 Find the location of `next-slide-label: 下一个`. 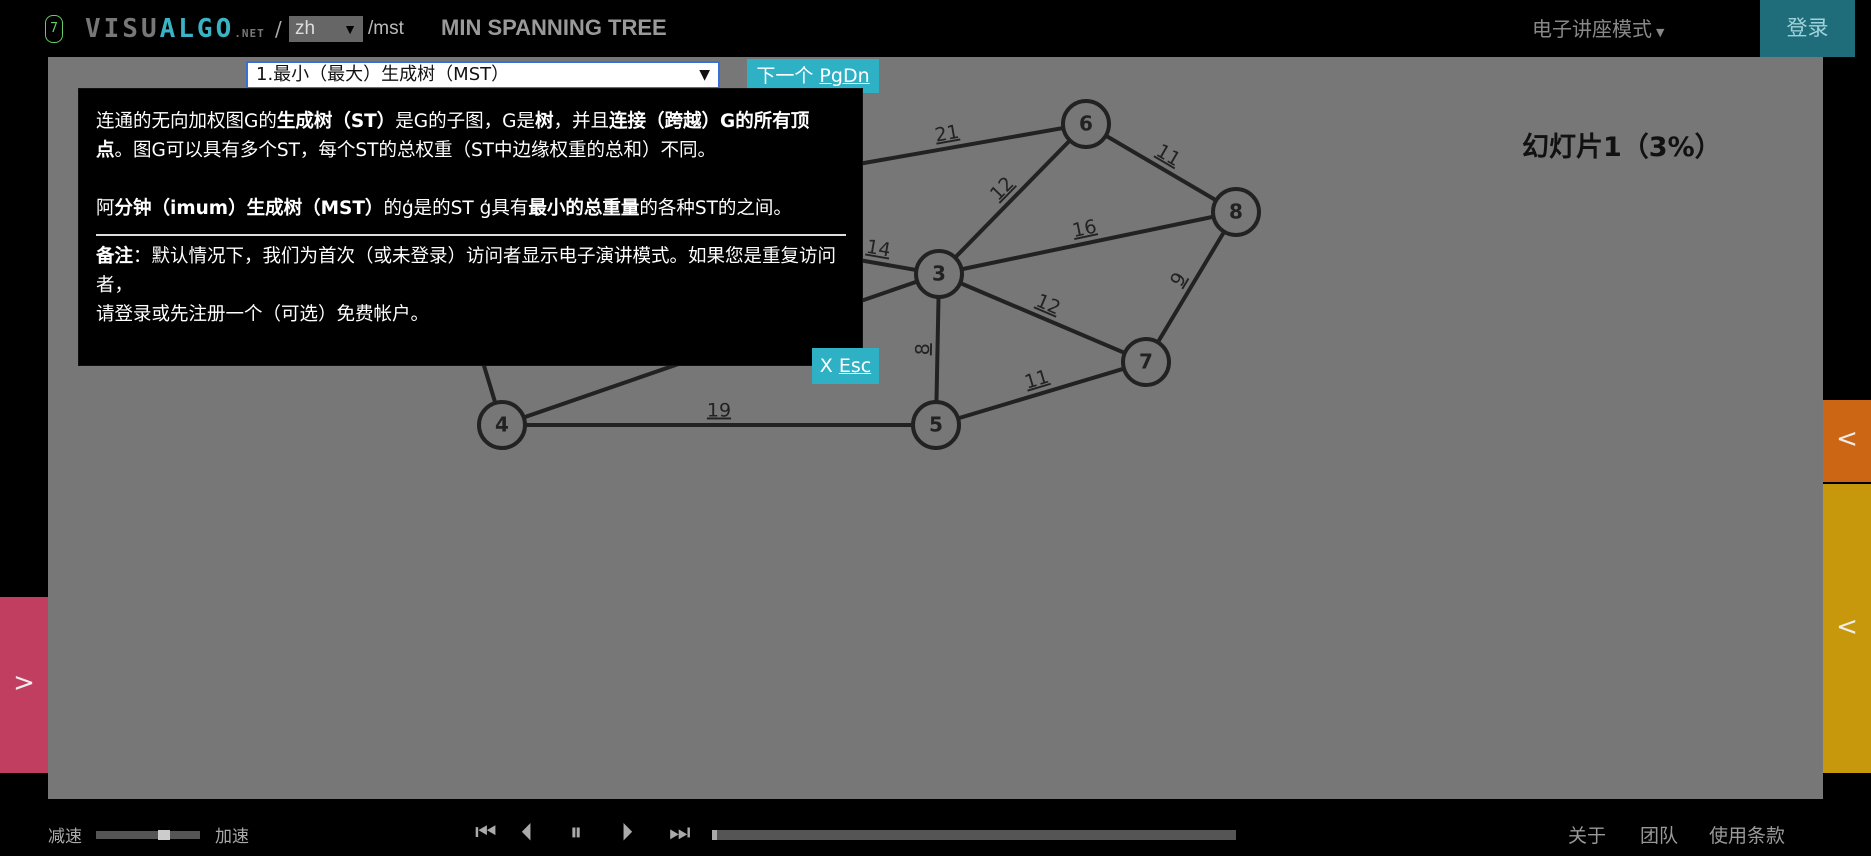

next-slide-label: 下一个 is located at coordinates (788, 76).